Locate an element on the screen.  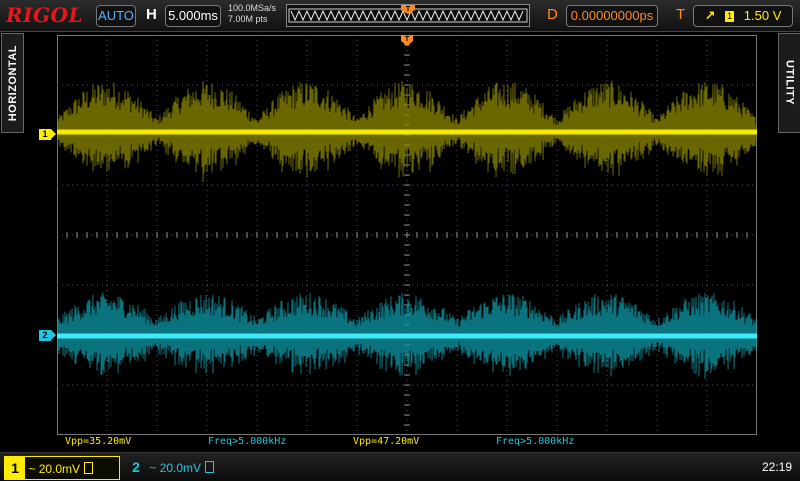
trigger-label: T is located at coordinates (681, 14).